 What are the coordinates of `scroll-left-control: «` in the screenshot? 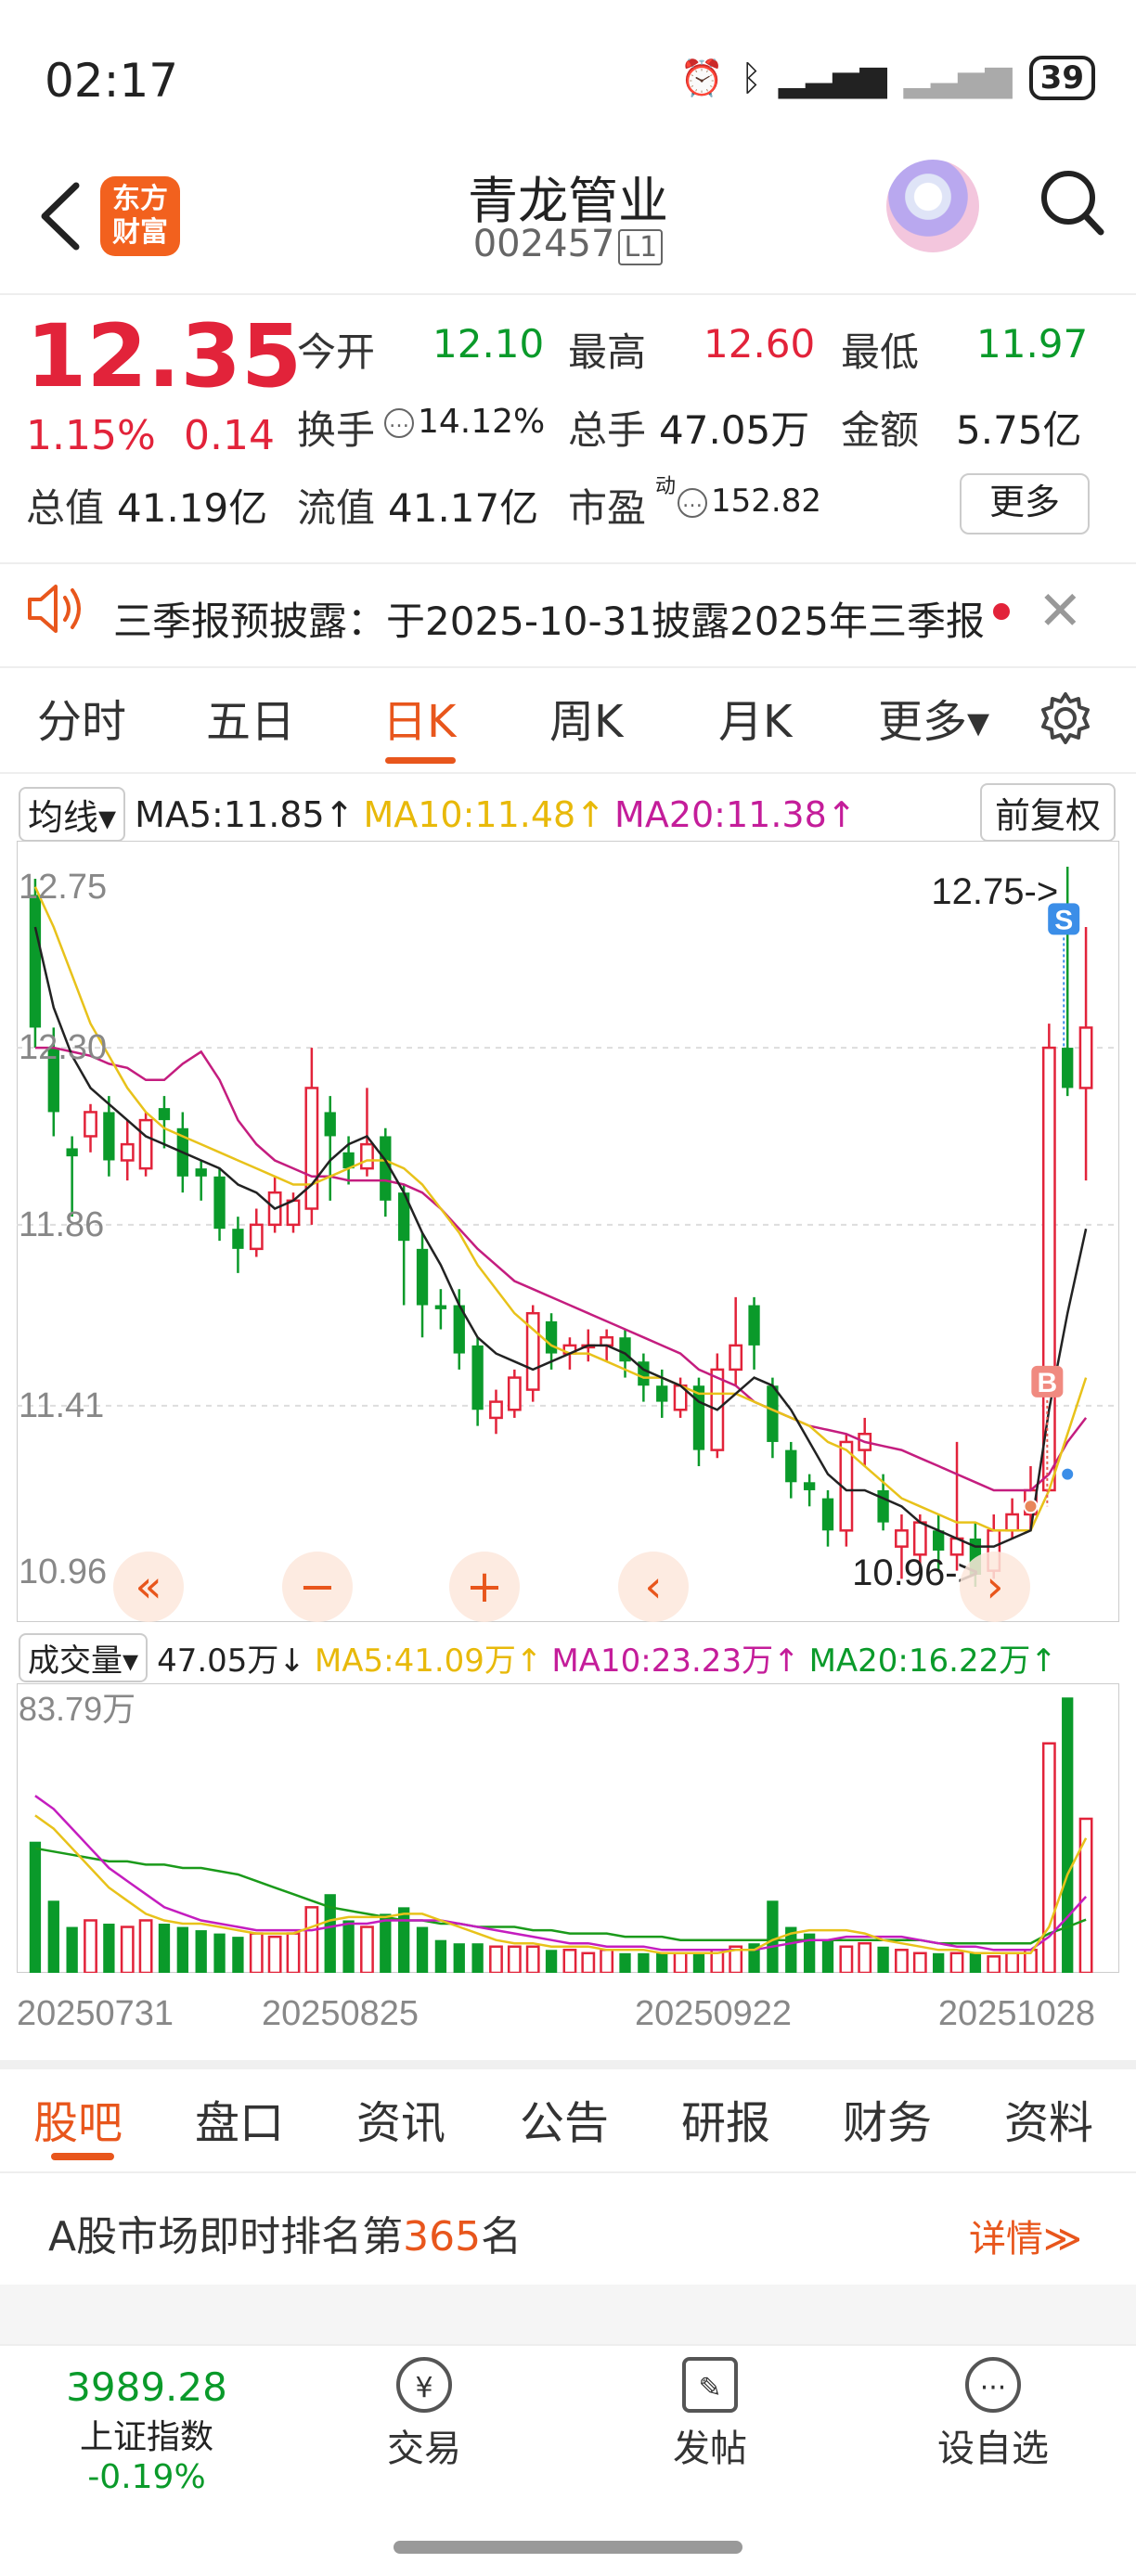 It's located at (148, 1587).